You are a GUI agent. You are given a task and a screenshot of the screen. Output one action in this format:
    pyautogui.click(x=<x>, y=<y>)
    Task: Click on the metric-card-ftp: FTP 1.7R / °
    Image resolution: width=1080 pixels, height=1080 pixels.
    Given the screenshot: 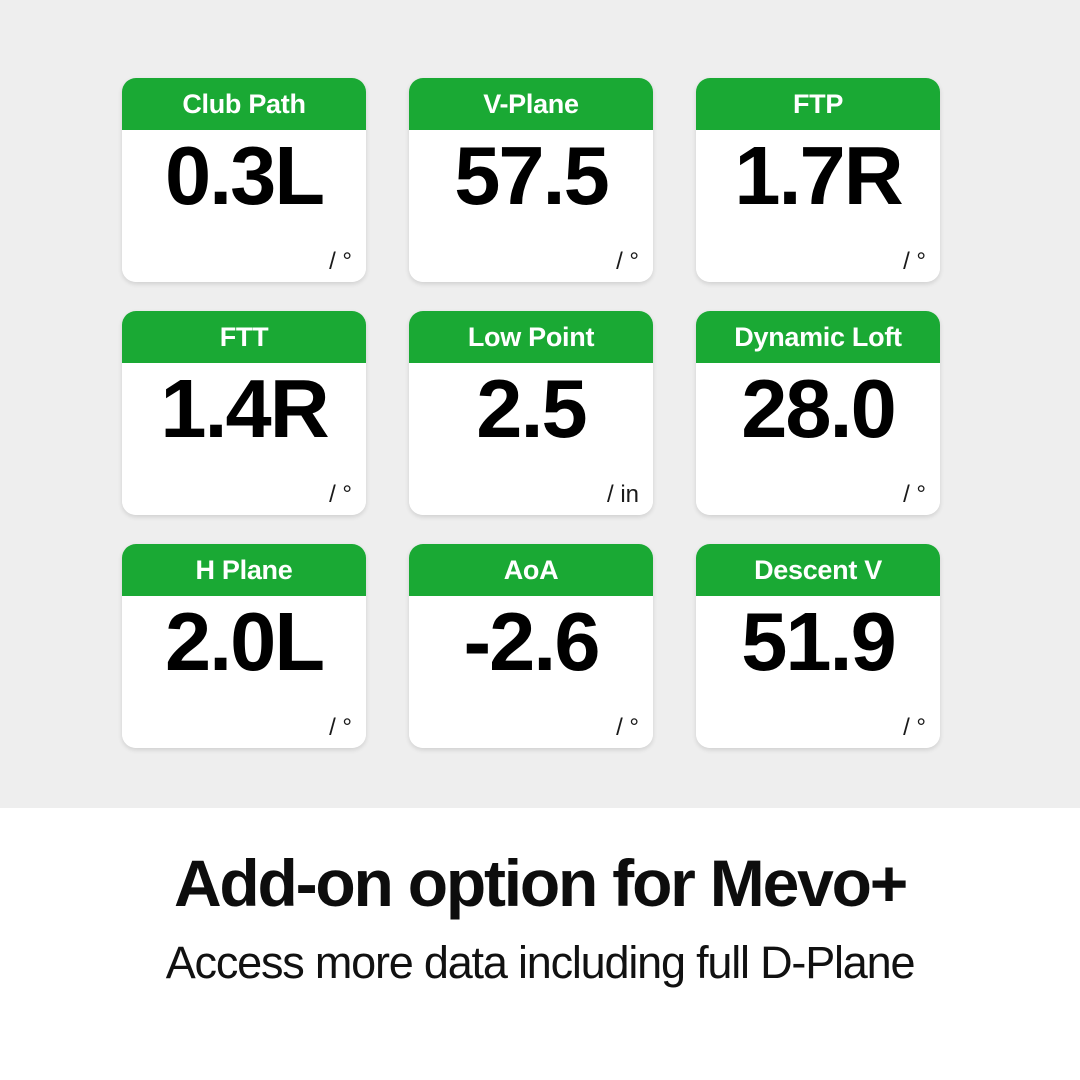 What is the action you would take?
    pyautogui.click(x=818, y=180)
    